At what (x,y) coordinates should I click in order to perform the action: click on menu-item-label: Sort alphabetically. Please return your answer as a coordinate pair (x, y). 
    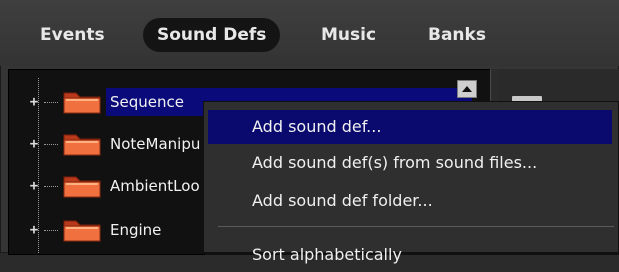
    Looking at the image, I should click on (327, 254).